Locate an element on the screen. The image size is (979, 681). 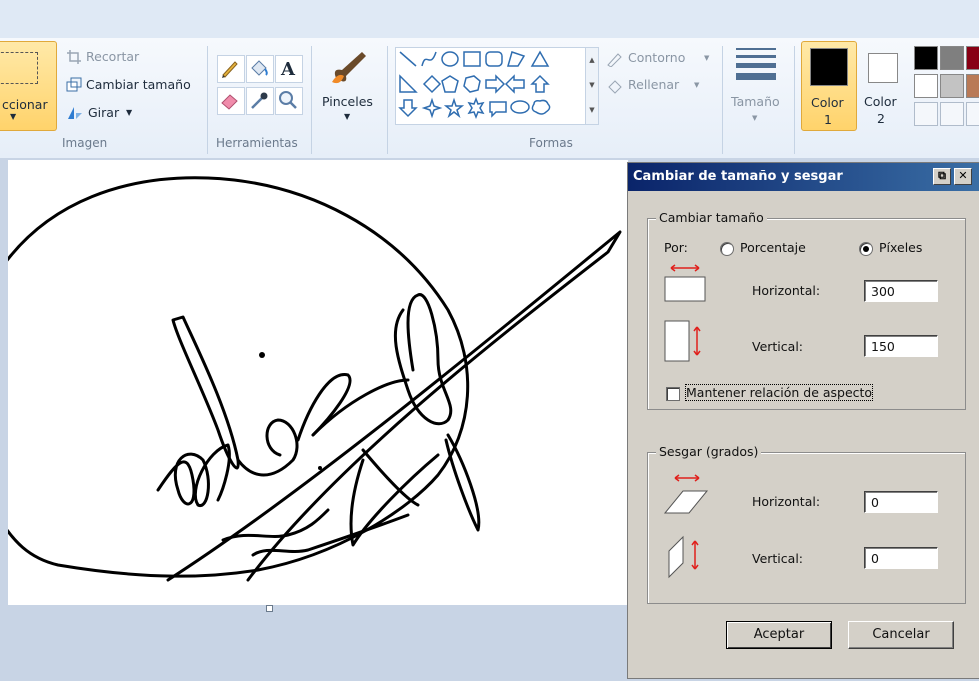
close-icon: ✕ is located at coordinates (963, 175).